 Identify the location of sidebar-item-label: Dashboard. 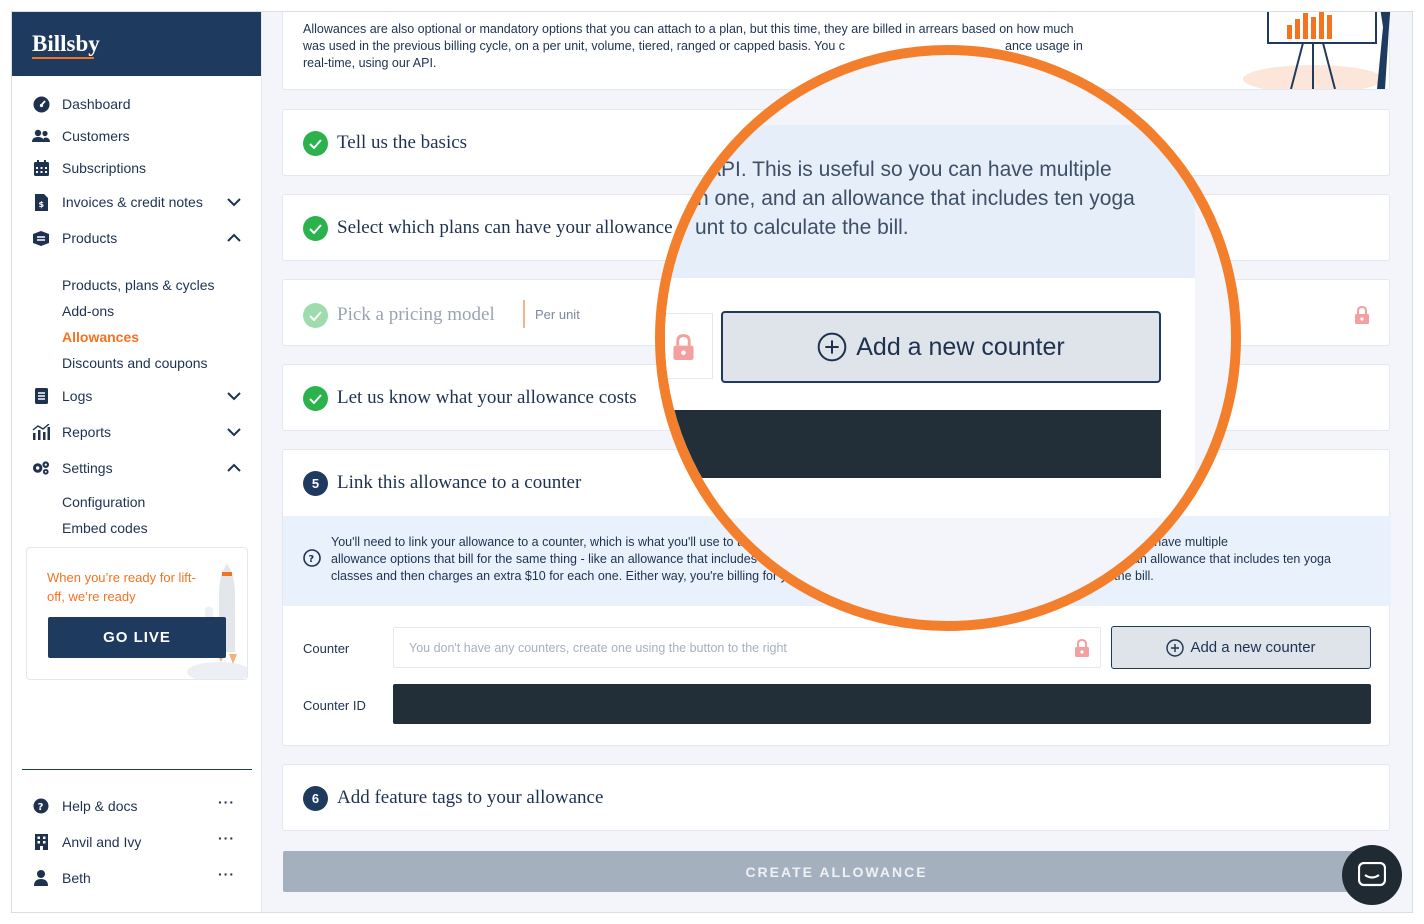
(96, 104).